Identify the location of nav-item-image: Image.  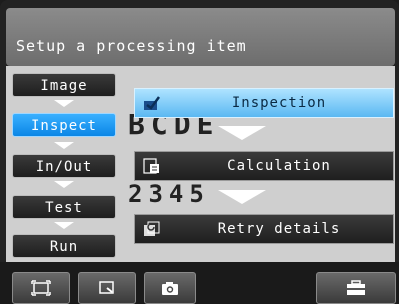
(64, 85).